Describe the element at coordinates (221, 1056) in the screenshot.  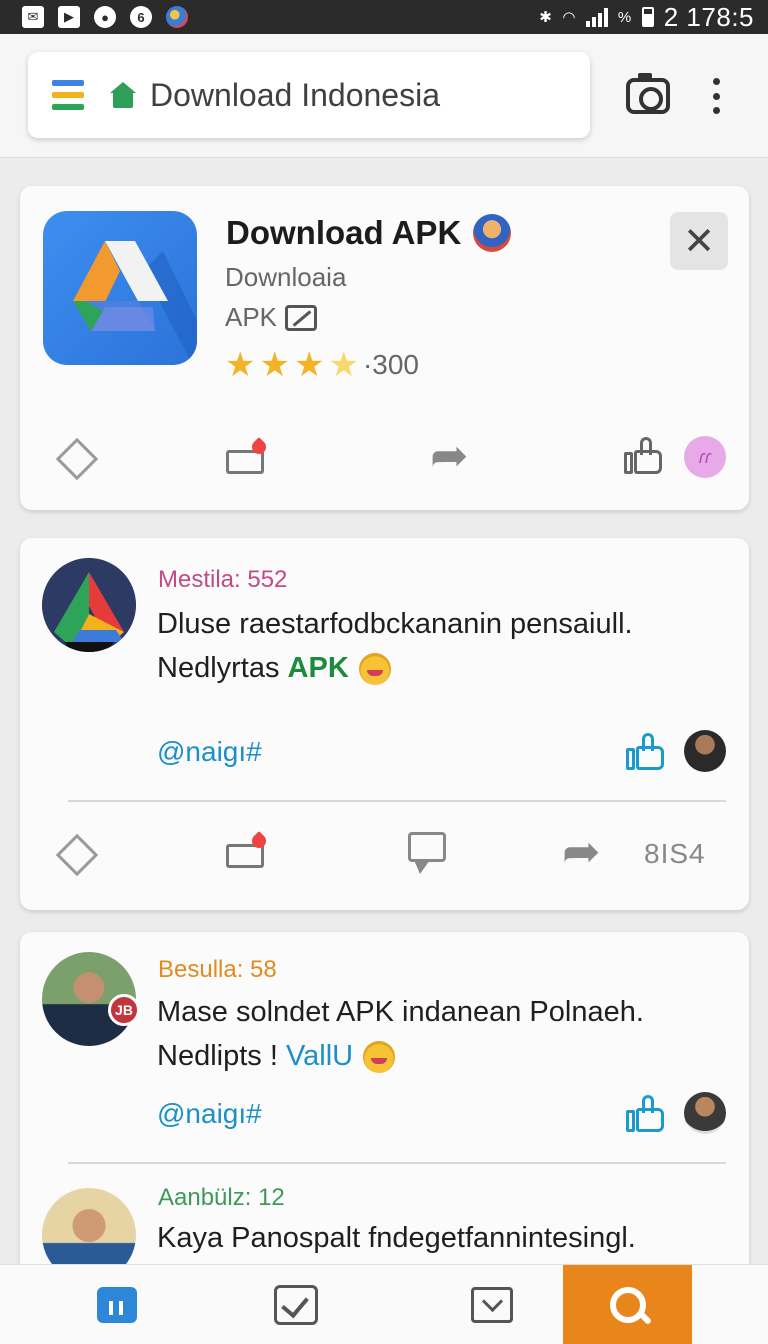
I see `post-text-prefix: Nedlipts !` at that location.